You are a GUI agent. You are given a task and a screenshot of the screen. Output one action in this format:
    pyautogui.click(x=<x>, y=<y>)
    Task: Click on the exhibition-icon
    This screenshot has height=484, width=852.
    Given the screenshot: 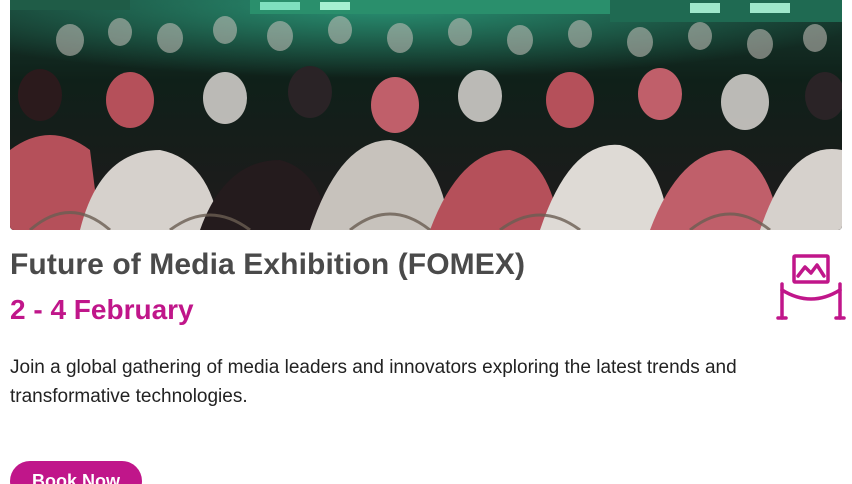 What is the action you would take?
    pyautogui.click(x=811, y=285)
    